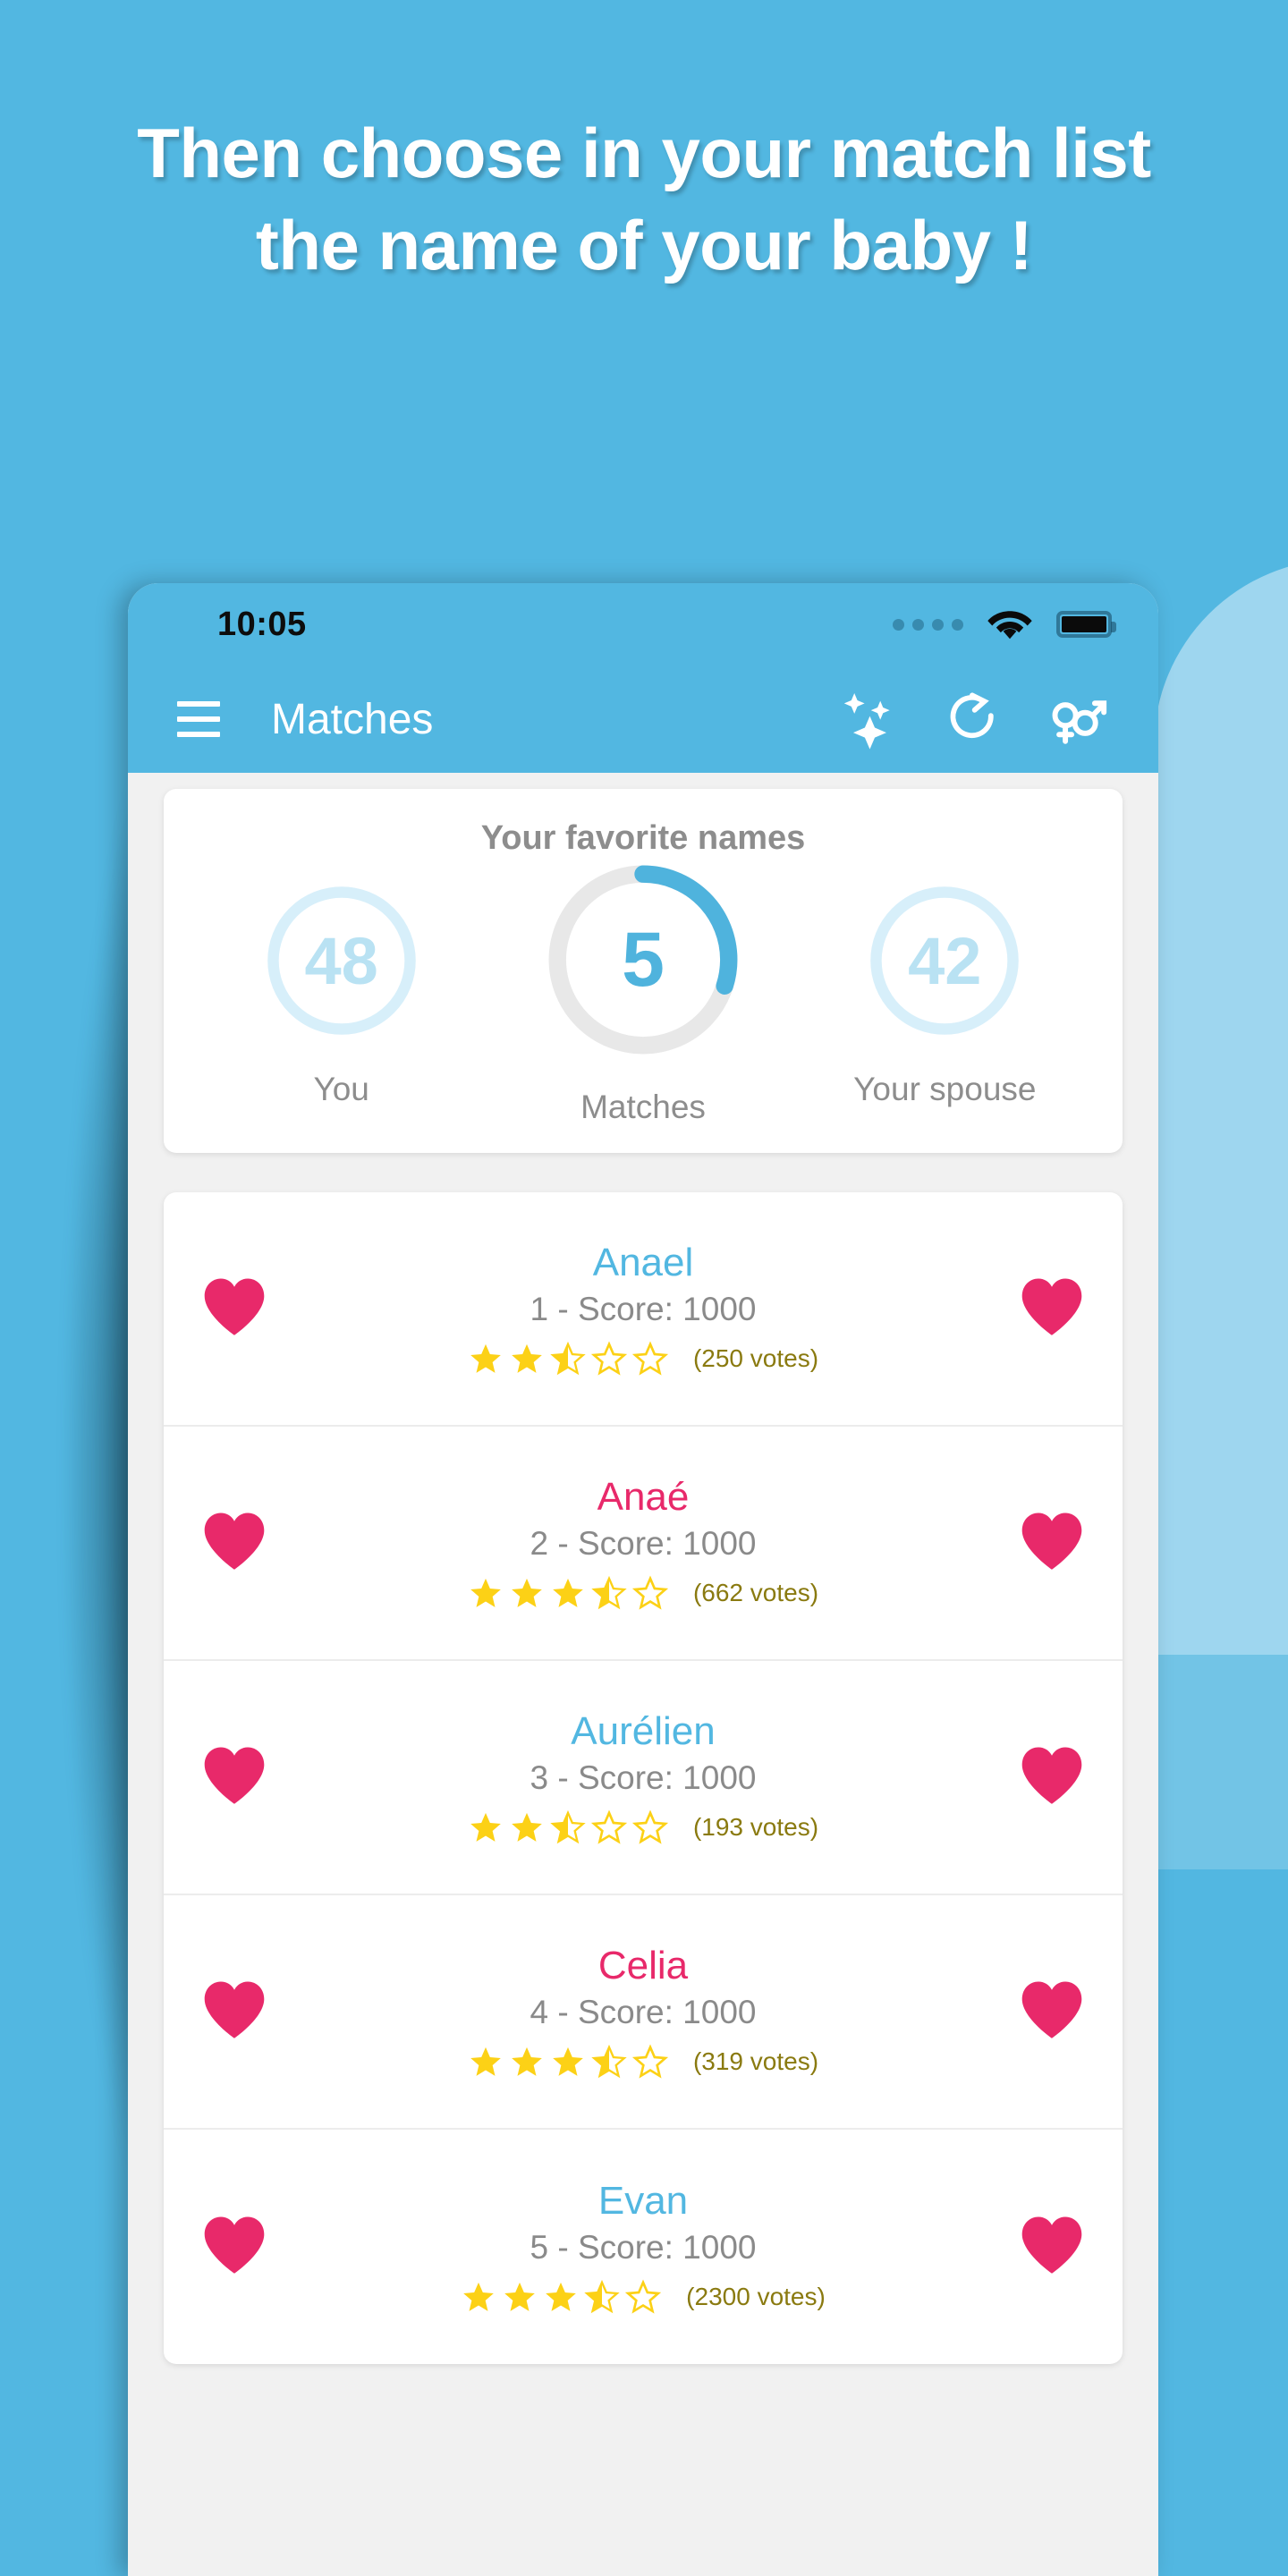 The image size is (1288, 2576). Describe the element at coordinates (352, 719) in the screenshot. I see `page-title: Matches` at that location.